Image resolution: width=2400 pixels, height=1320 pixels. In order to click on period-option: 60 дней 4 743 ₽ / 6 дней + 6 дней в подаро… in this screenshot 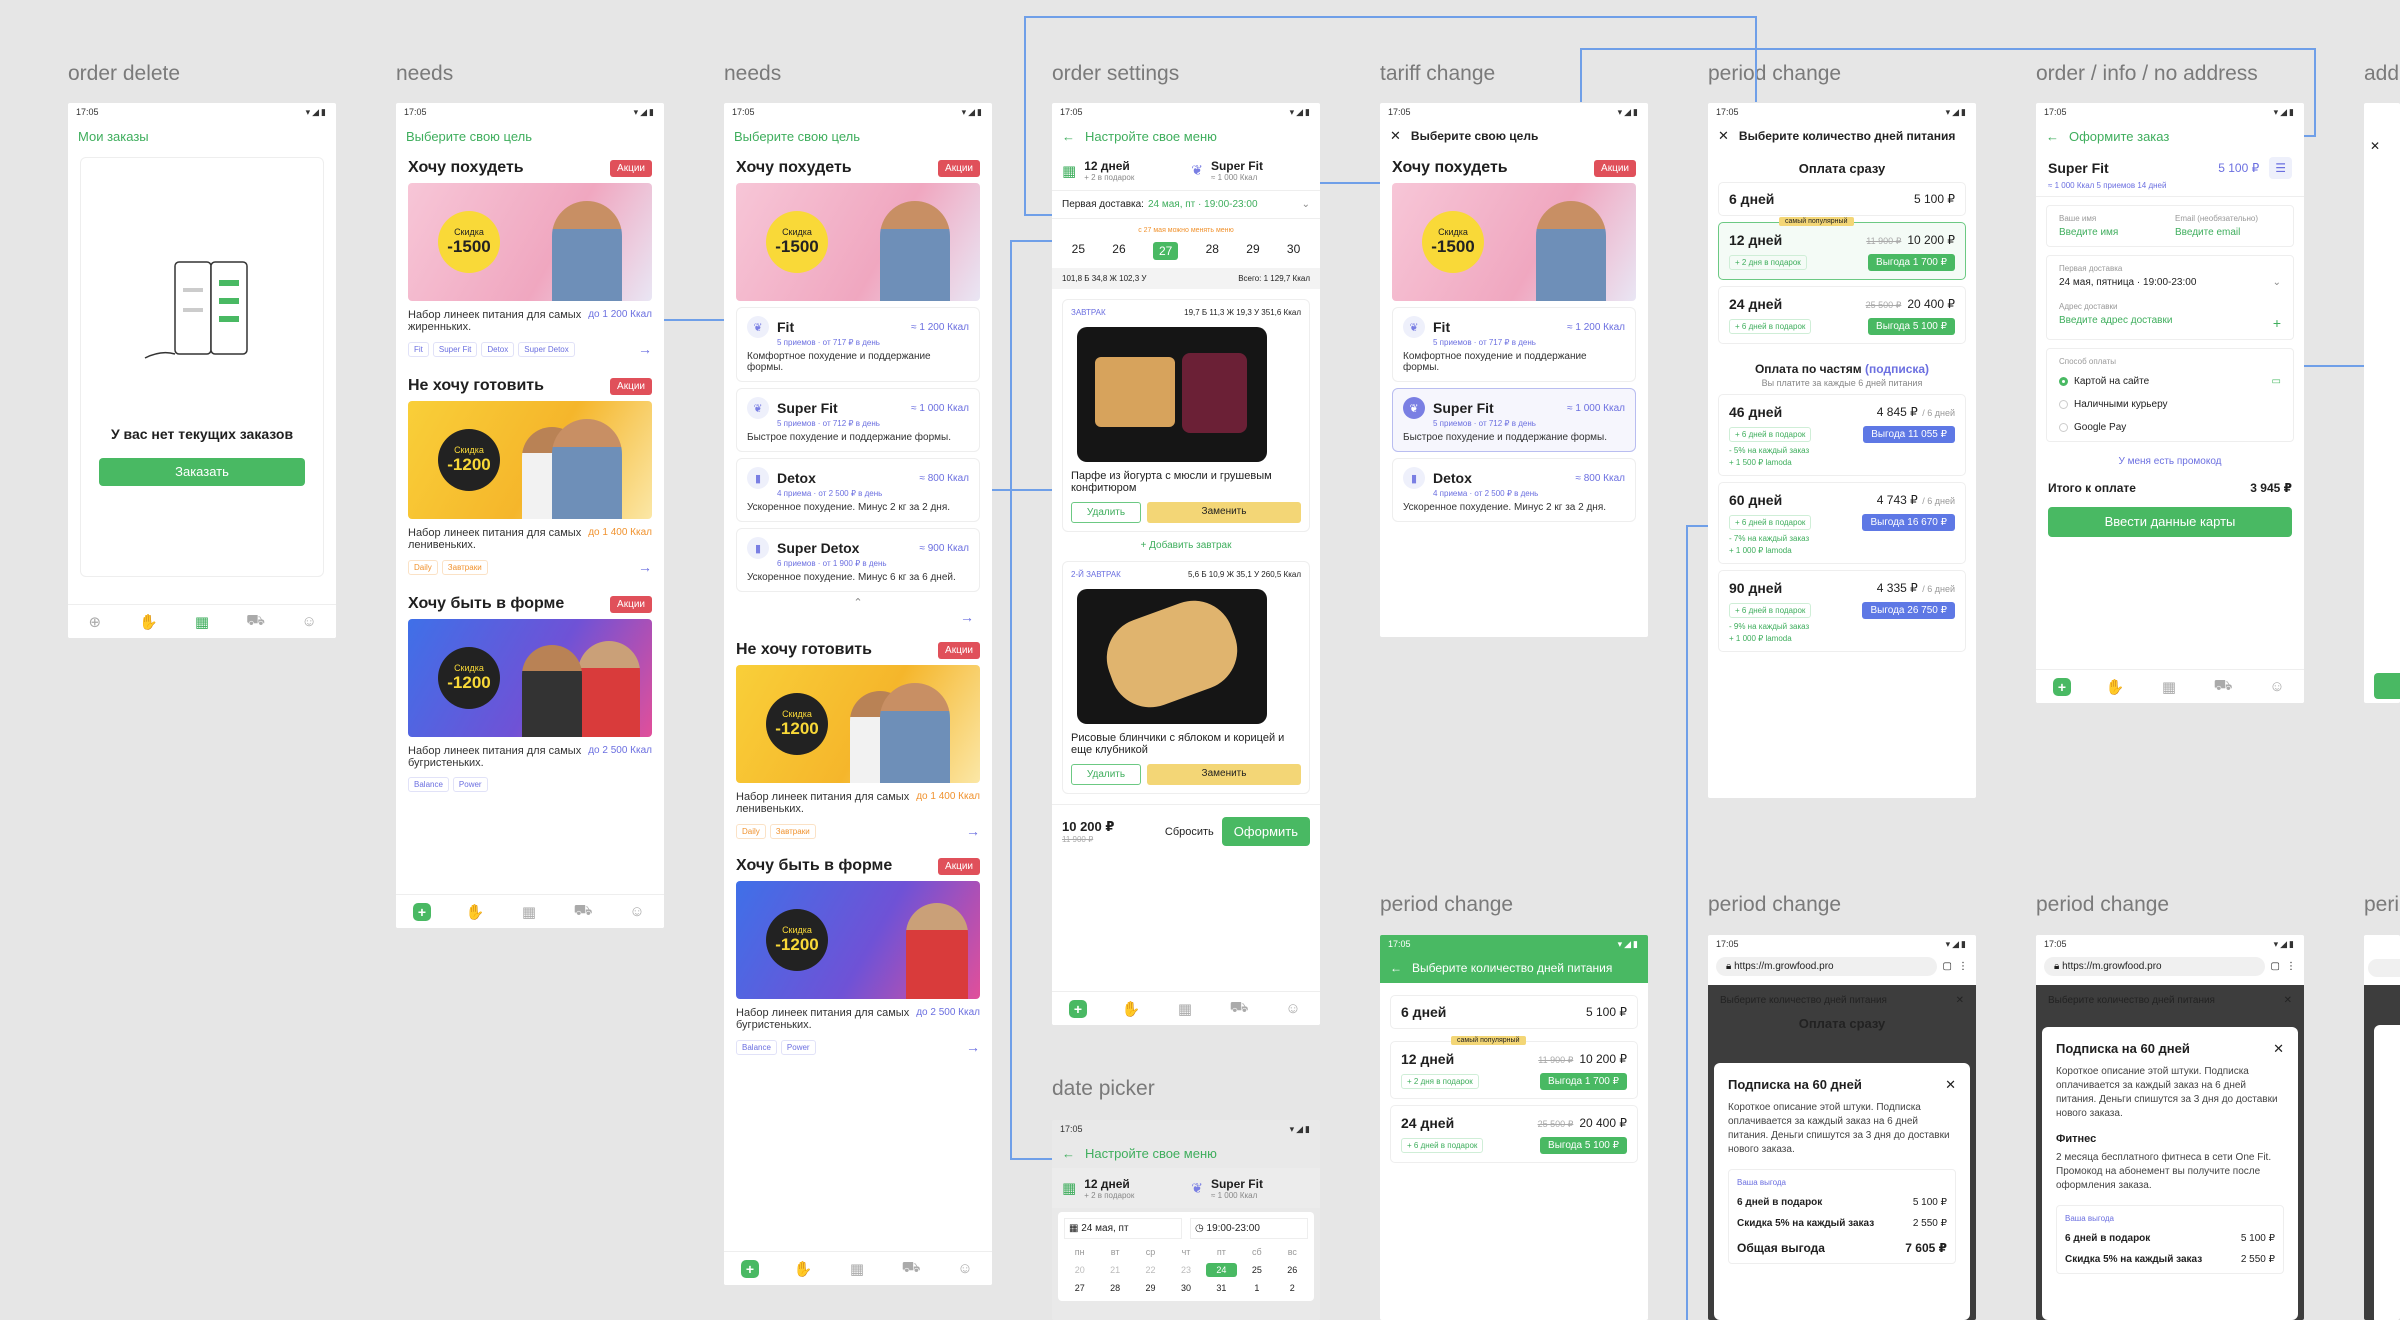, I will do `click(1842, 523)`.